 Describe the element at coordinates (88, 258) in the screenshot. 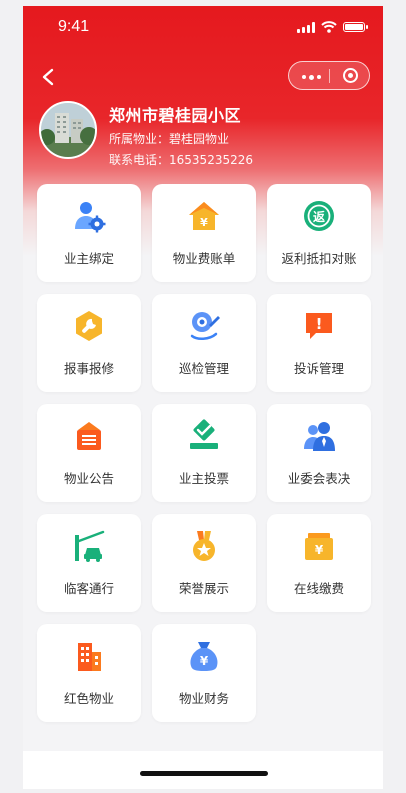

I see `menu-label: 业主绑定` at that location.